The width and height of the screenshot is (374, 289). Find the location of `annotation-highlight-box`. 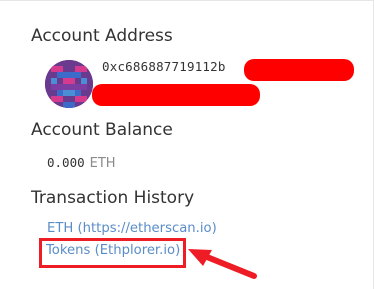

annotation-highlight-box is located at coordinates (112, 253).